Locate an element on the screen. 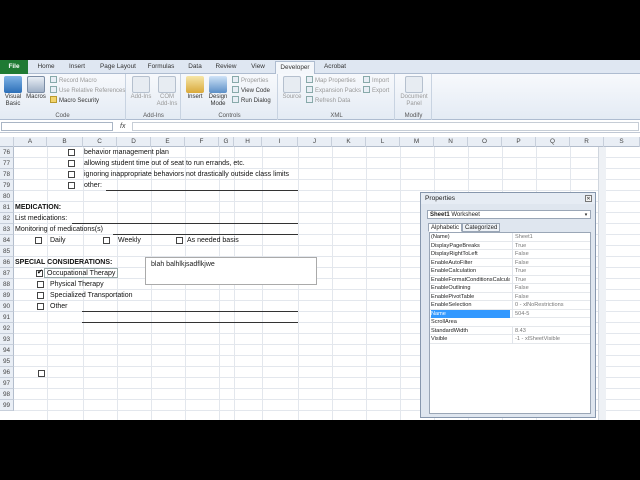 The image size is (640, 480). view-code-button: View Code is located at coordinates (251, 90).